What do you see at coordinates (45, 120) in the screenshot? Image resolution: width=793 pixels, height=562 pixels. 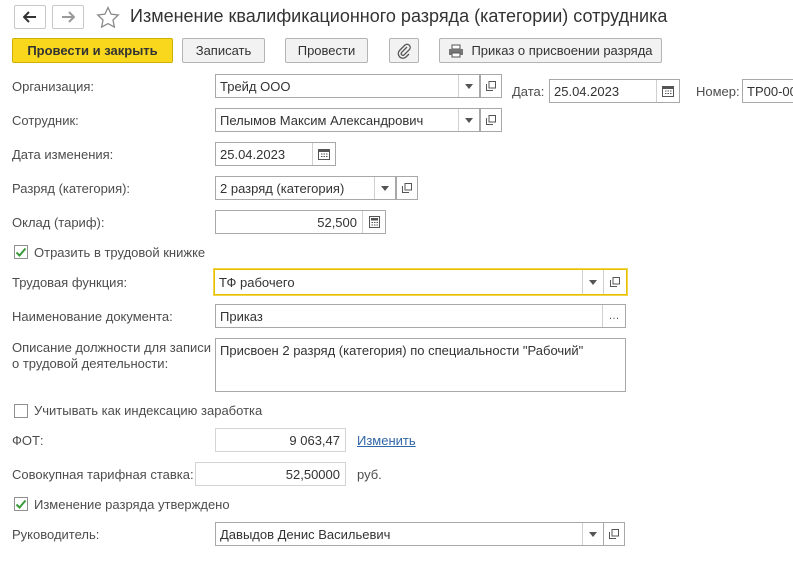 I see `employee-label: Сотрудник:` at bounding box center [45, 120].